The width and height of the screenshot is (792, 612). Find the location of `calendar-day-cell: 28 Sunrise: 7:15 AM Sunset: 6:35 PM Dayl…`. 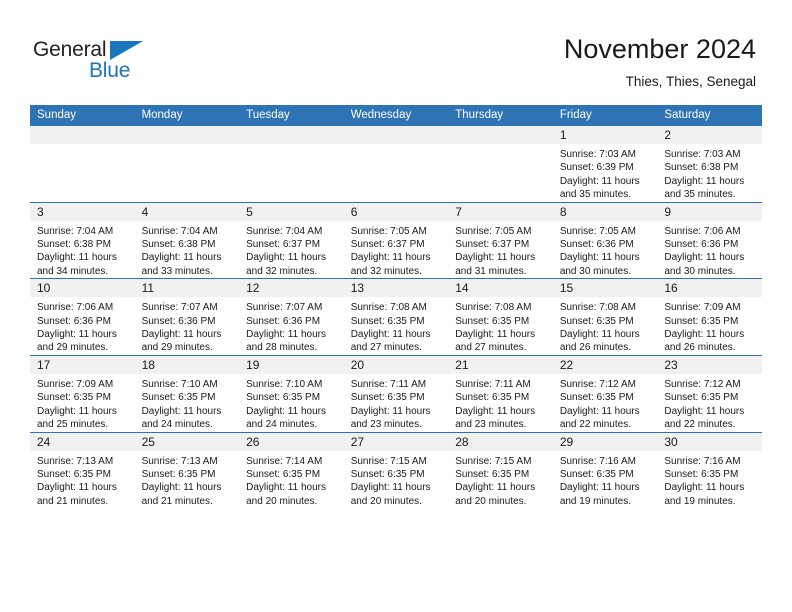

calendar-day-cell: 28 Sunrise: 7:15 AM Sunset: 6:35 PM Dayl… is located at coordinates (500, 470).